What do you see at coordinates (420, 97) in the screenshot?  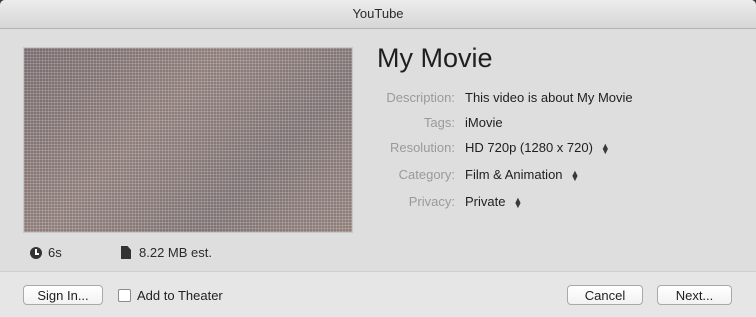 I see `description-label: Description:` at bounding box center [420, 97].